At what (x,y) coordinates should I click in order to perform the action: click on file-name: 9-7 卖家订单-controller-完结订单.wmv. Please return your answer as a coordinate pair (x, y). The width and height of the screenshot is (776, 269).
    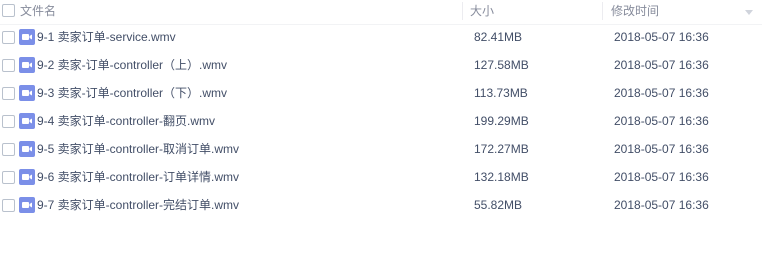
    Looking at the image, I should click on (138, 205).